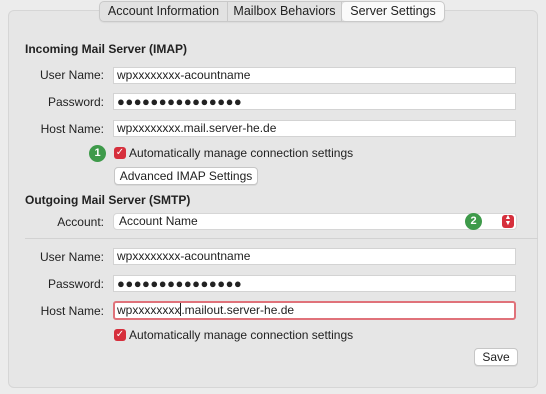  What do you see at coordinates (108, 200) in the screenshot?
I see `outgoing-section-title: Outgoing Mail Server (SMTP)` at bounding box center [108, 200].